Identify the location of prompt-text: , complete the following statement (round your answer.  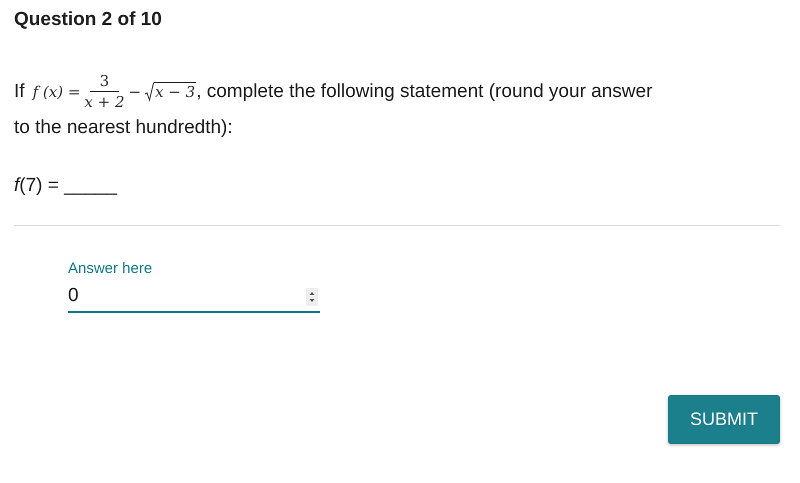
(424, 91).